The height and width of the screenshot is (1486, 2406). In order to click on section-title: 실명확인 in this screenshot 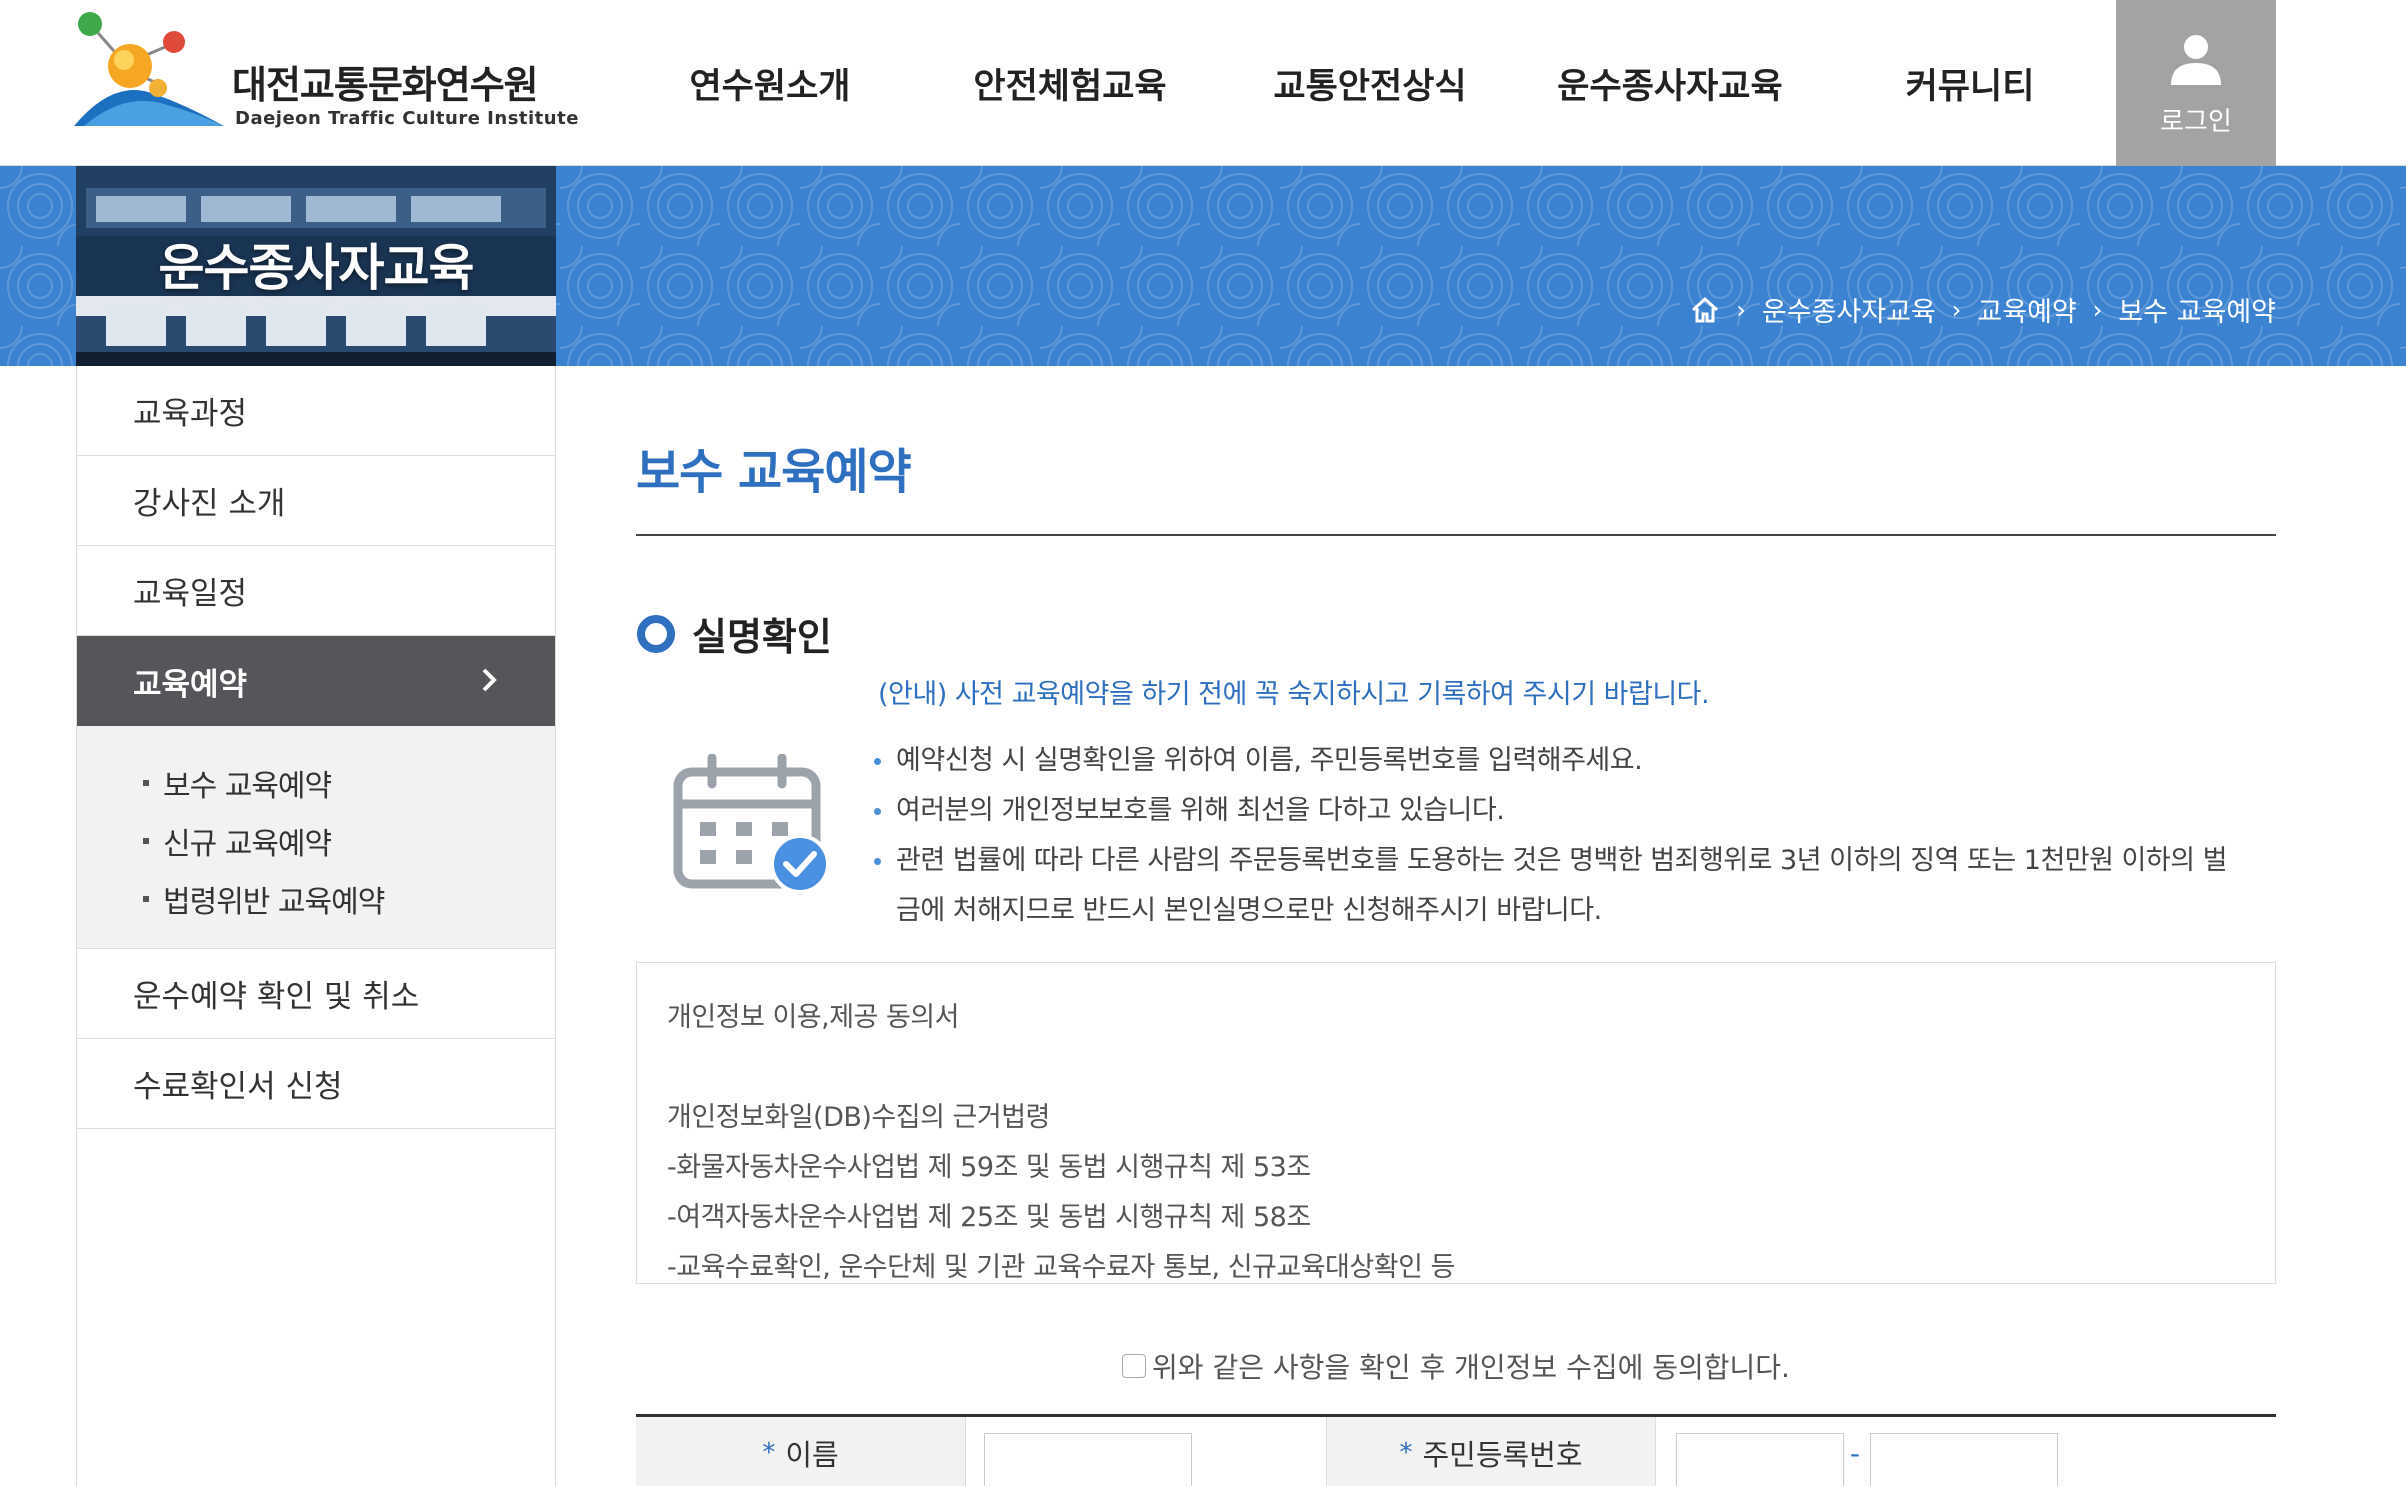, I will do `click(762, 637)`.